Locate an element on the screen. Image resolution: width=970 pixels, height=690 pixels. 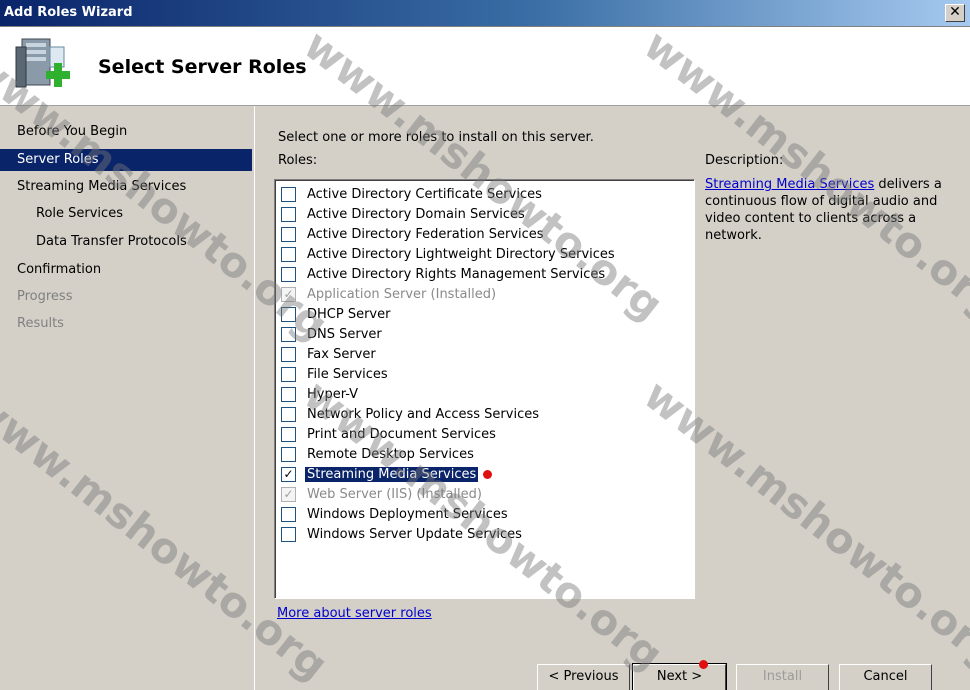
step-before-you-begin: Before You Begin is located at coordinates (126, 132).